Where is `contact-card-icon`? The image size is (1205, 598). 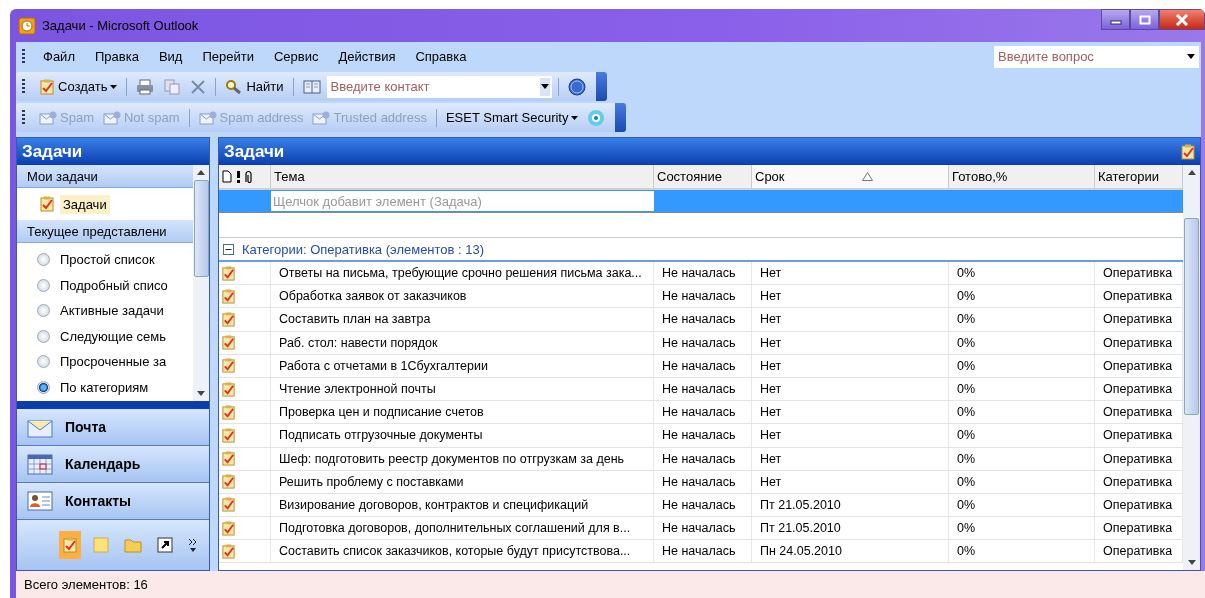 contact-card-icon is located at coordinates (40, 501).